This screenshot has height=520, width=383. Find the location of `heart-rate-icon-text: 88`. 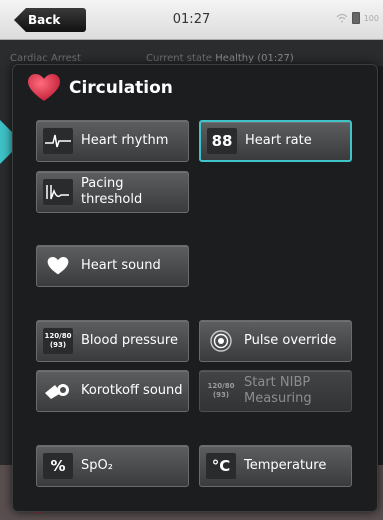

heart-rate-icon-text: 88 is located at coordinates (222, 141).